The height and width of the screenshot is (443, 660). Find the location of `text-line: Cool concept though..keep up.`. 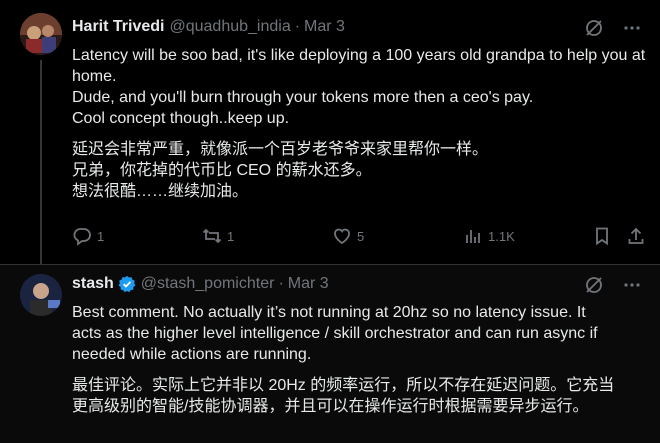

text-line: Cool concept though..keep up. is located at coordinates (181, 118).